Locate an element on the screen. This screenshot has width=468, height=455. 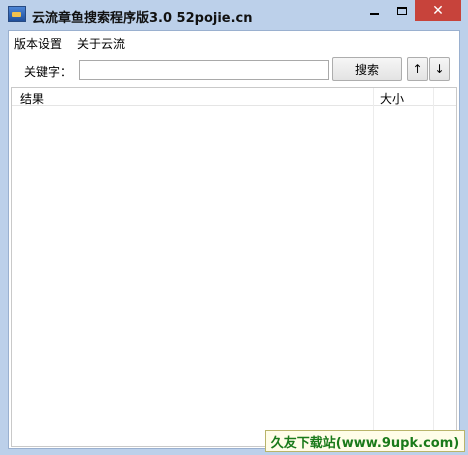
menu-bar: 版本设置 关于云流 is located at coordinates (234, 42).